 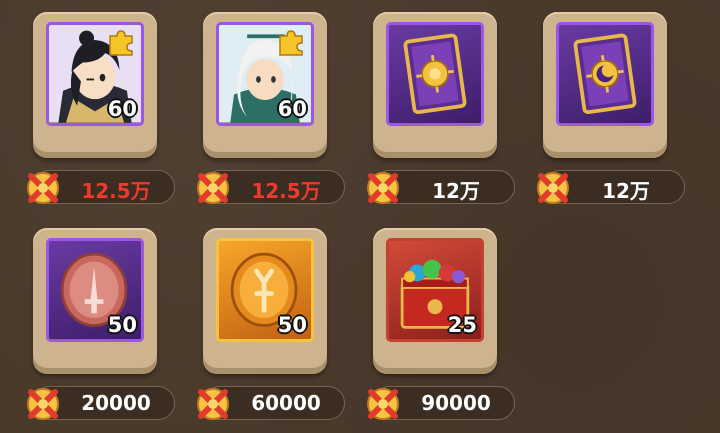 I want to click on shop-item-gold-coin: 50 60000, so click(x=265, y=321).